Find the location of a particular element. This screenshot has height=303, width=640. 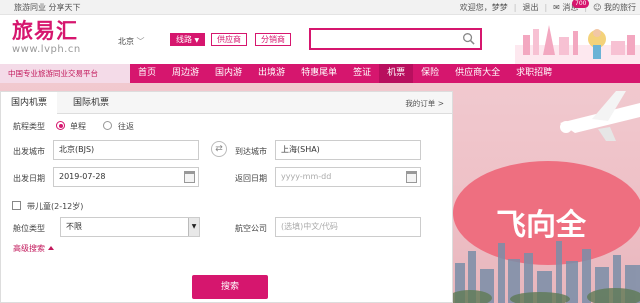

trip-type-oneway-label: 单程 is located at coordinates (78, 126).